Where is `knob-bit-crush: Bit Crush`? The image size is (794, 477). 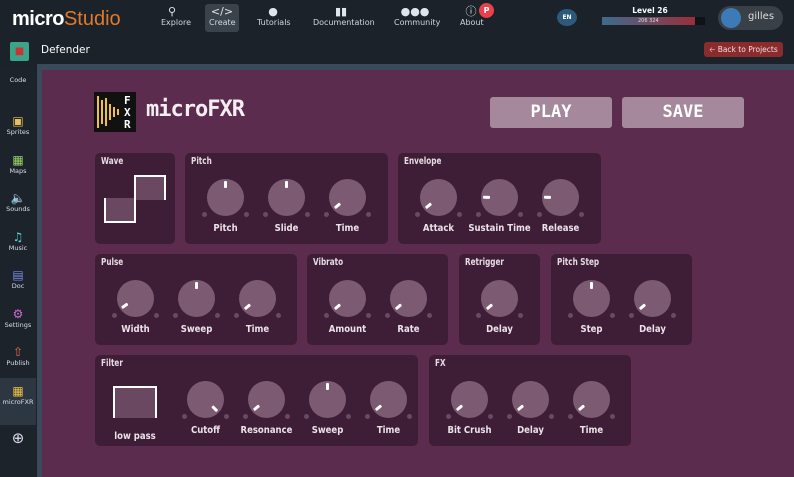
knob-bit-crush: Bit Crush is located at coordinates (469, 412).